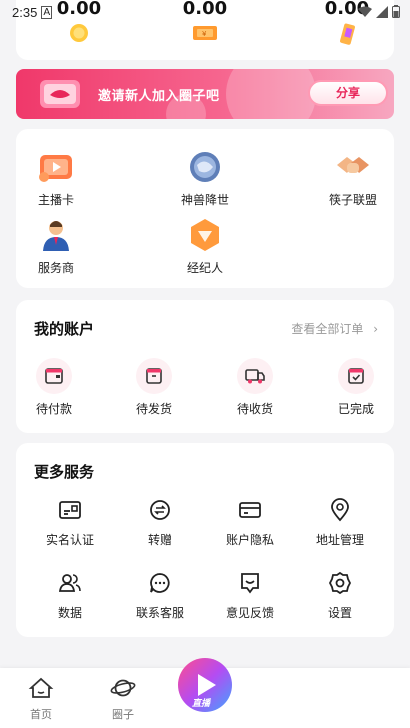 This screenshot has height=728, width=410. I want to click on function-label: 筷子联盟, so click(352, 200).